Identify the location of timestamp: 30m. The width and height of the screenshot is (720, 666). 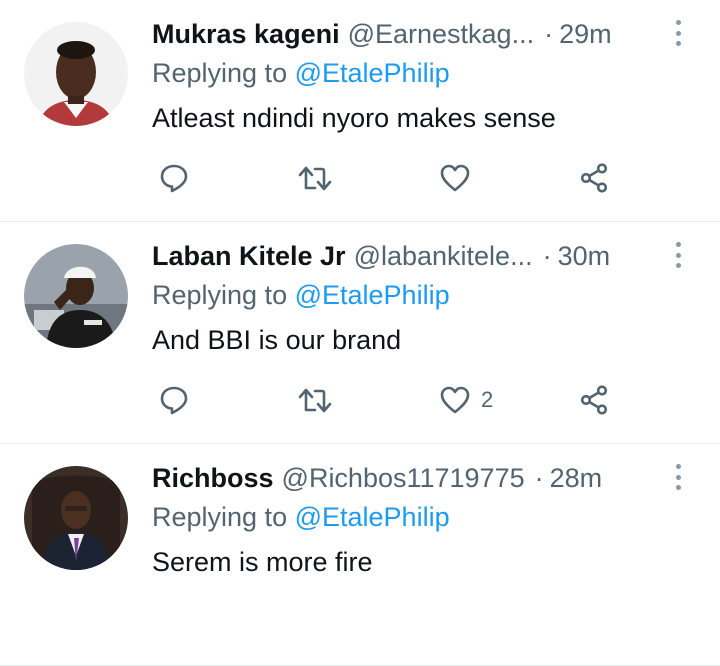
(584, 256).